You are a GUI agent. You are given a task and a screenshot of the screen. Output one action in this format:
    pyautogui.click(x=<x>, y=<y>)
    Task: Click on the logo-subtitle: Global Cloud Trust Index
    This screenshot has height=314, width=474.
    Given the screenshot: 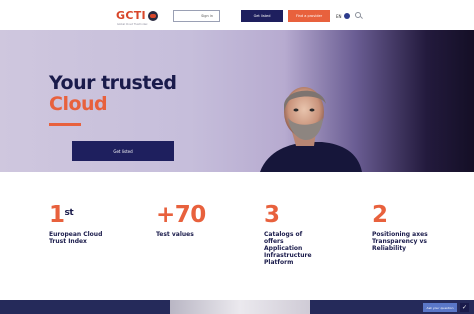 What is the action you would take?
    pyautogui.click(x=132, y=24)
    